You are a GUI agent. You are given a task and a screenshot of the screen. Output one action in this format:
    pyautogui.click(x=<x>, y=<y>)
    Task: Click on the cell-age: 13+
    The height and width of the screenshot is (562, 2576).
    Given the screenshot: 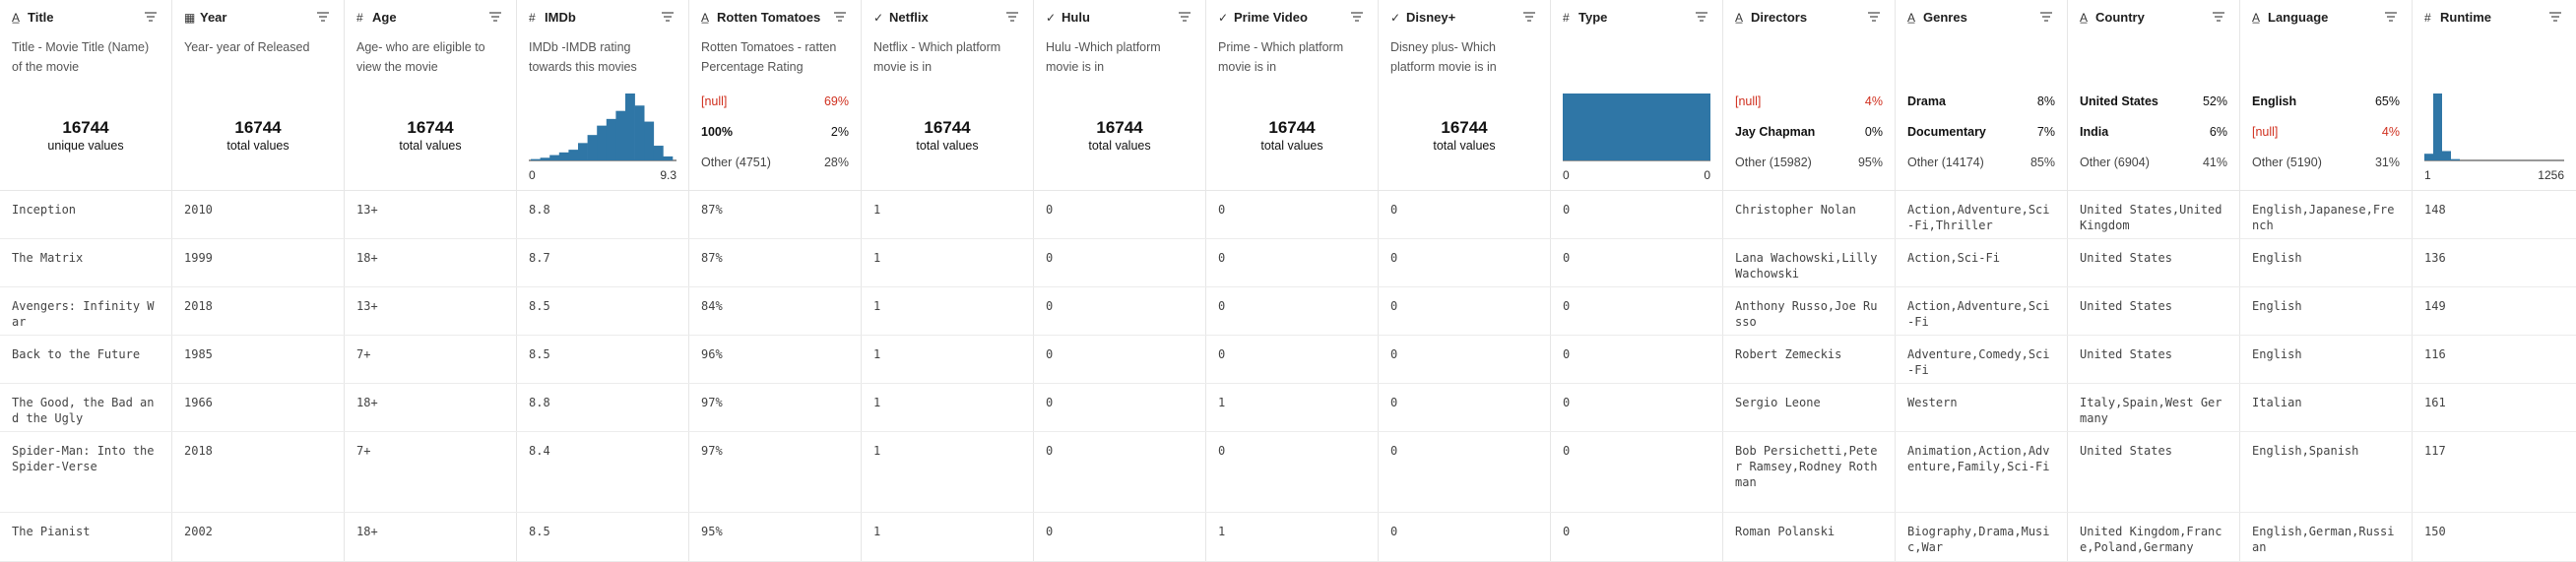 What is the action you would take?
    pyautogui.click(x=431, y=210)
    